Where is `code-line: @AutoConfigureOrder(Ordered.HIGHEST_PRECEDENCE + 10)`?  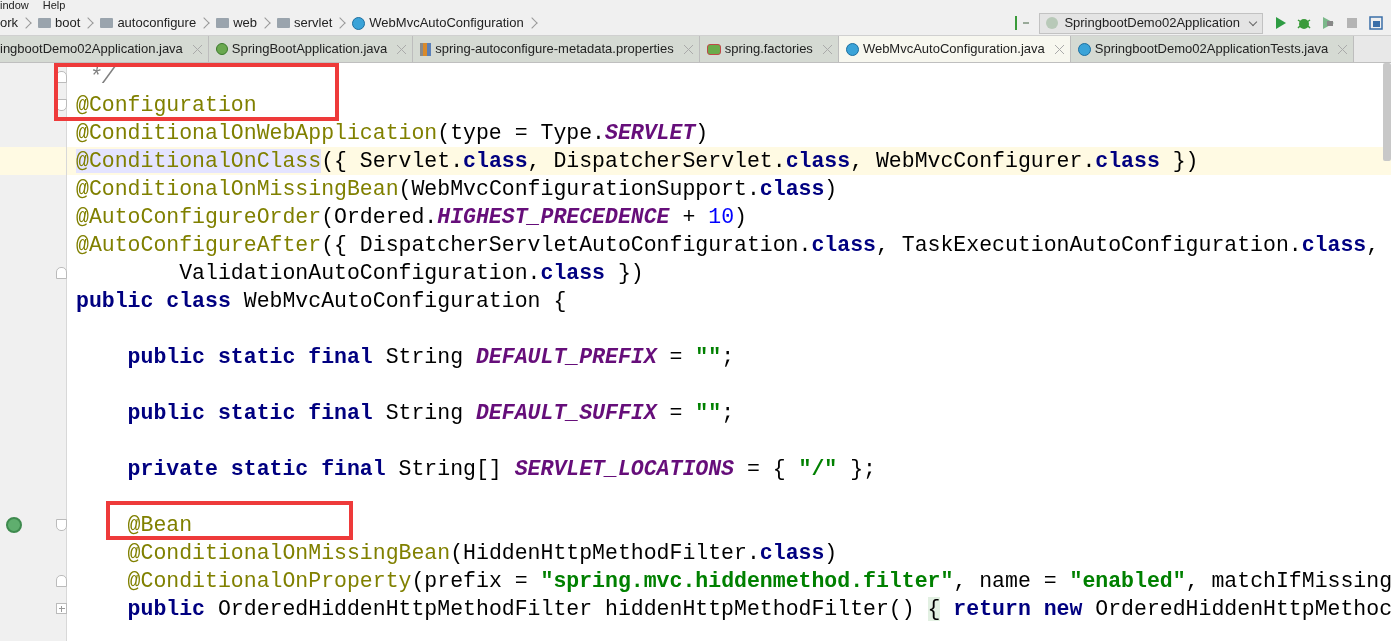 code-line: @AutoConfigureOrder(Ordered.HIGHEST_PRECEDENCE + 10) is located at coordinates (411, 217).